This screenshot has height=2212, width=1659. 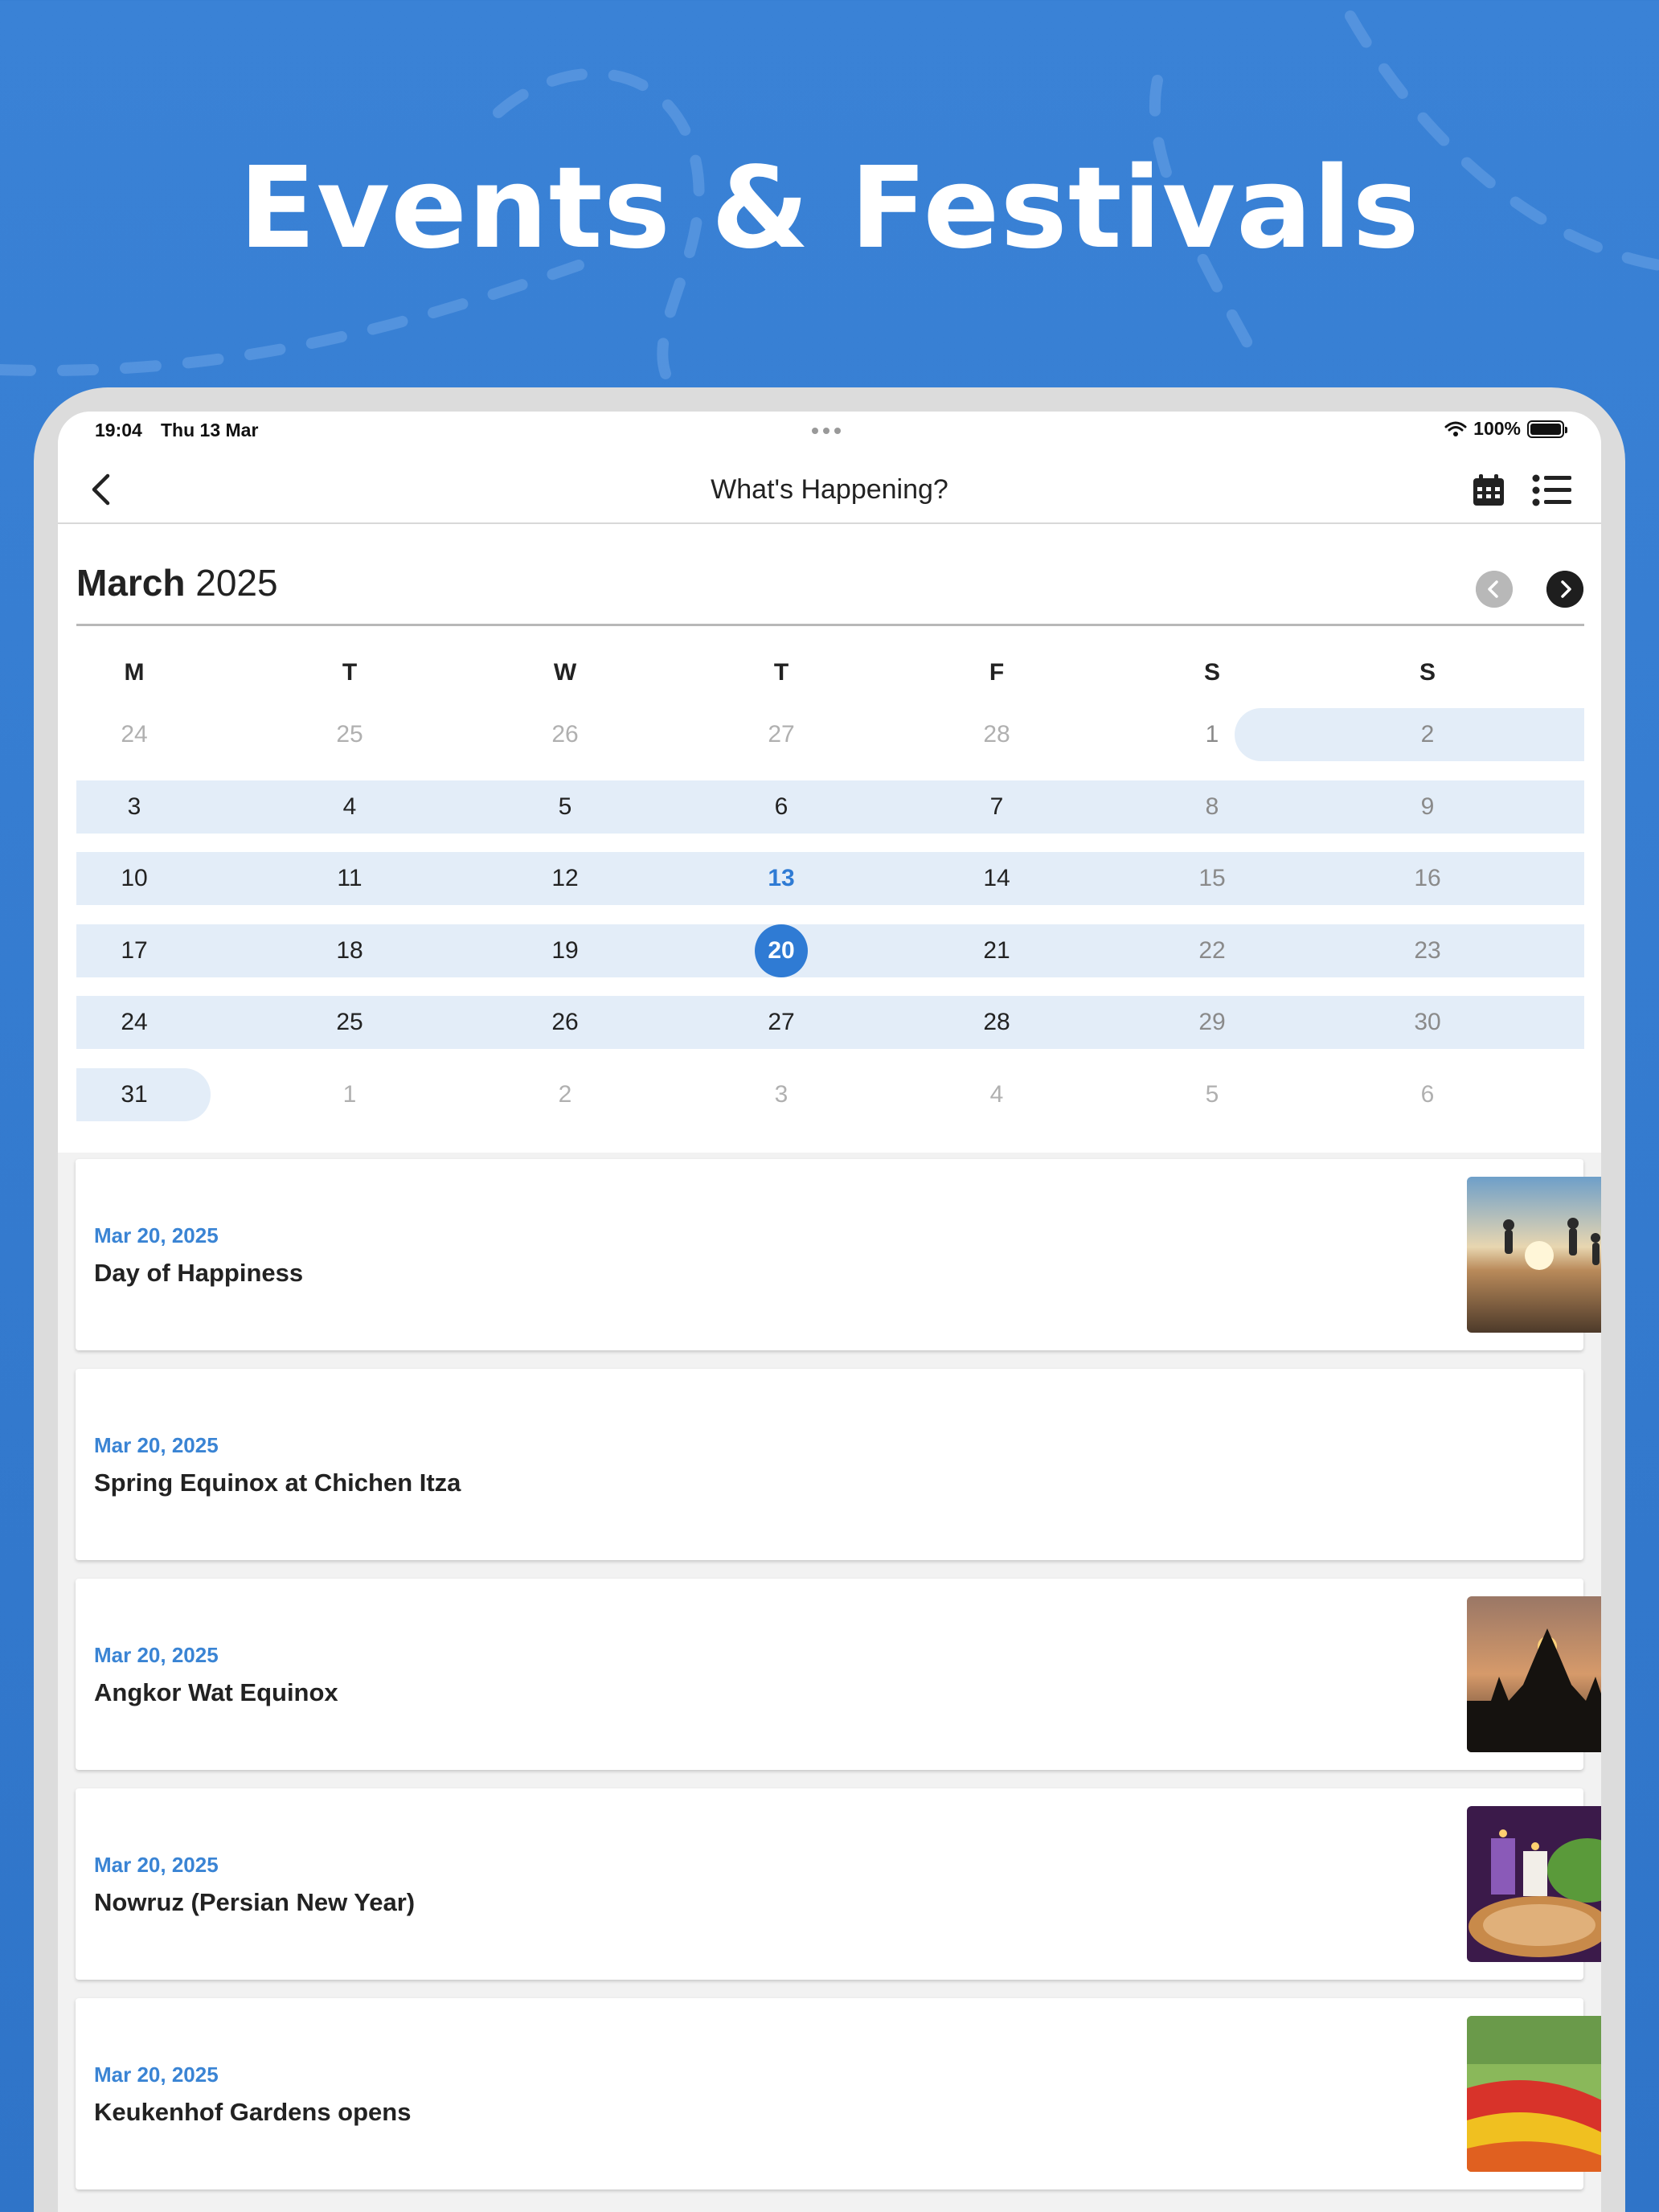 I want to click on battery-percent: 100%, so click(x=1497, y=428).